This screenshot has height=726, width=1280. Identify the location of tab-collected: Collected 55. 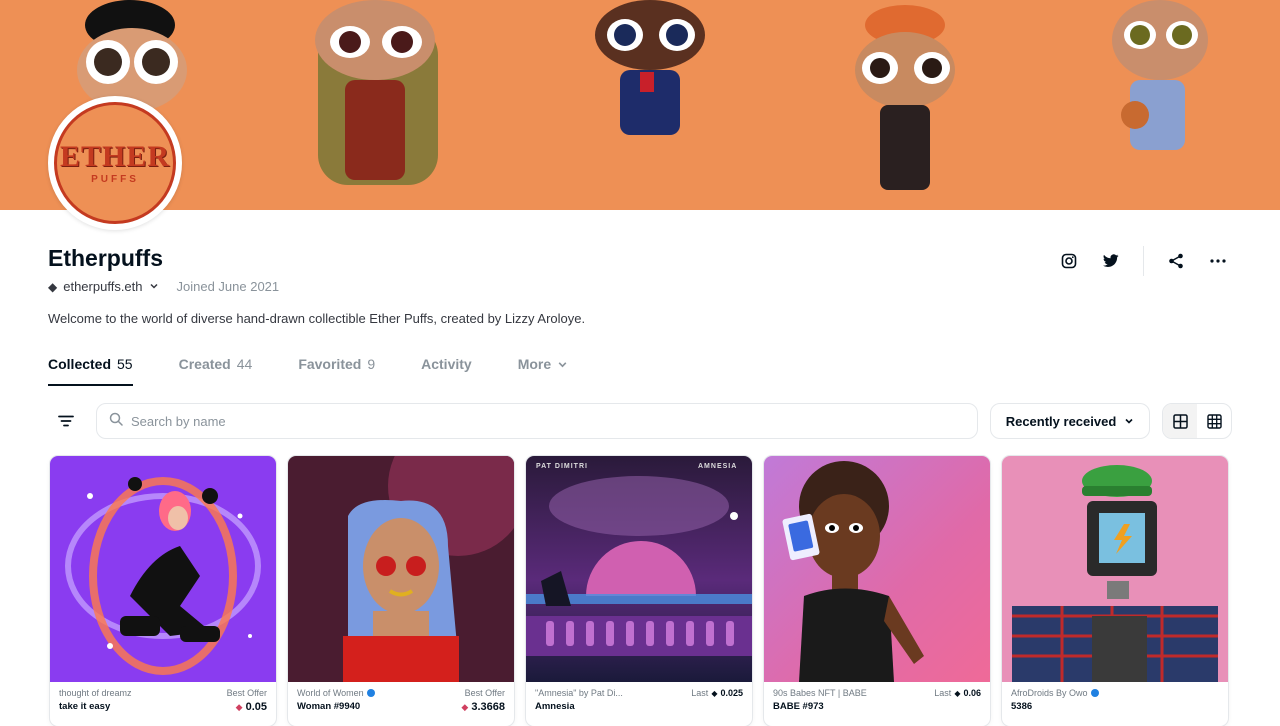
(90, 371).